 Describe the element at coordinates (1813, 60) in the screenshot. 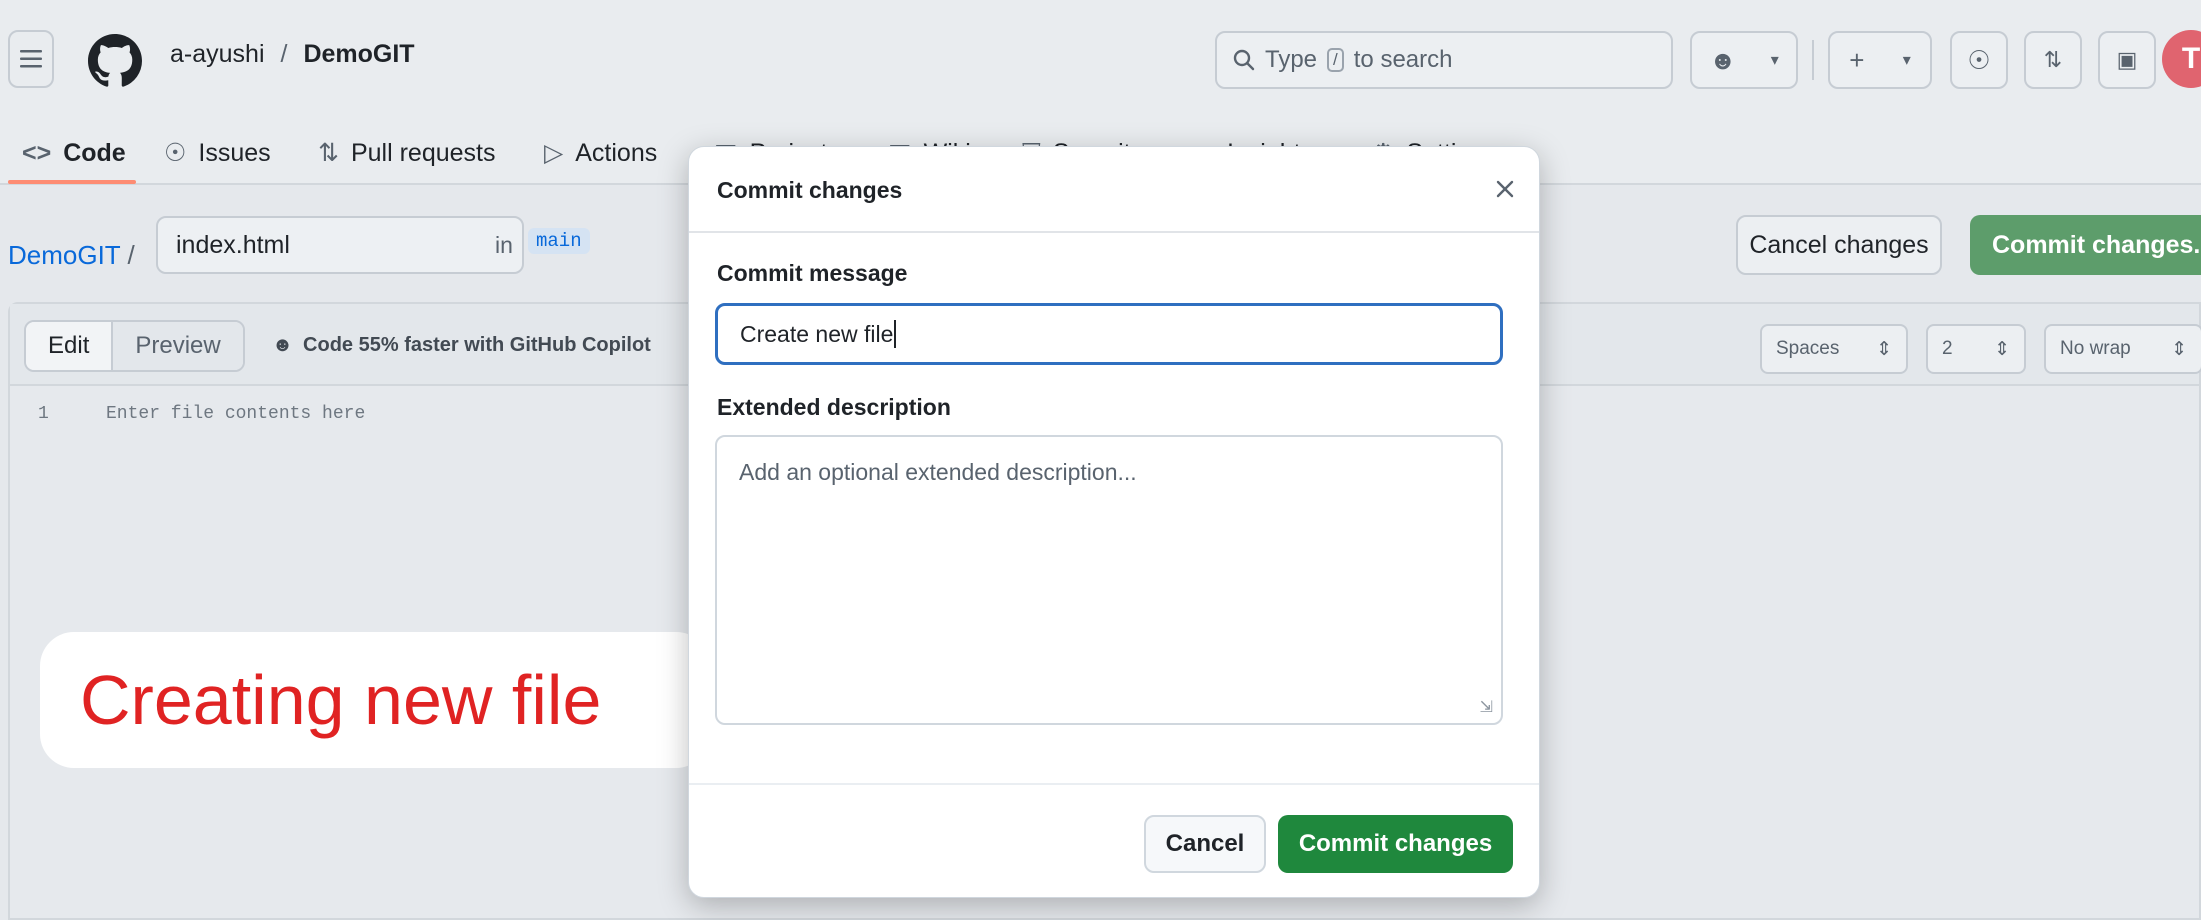

I see `header-divider` at that location.